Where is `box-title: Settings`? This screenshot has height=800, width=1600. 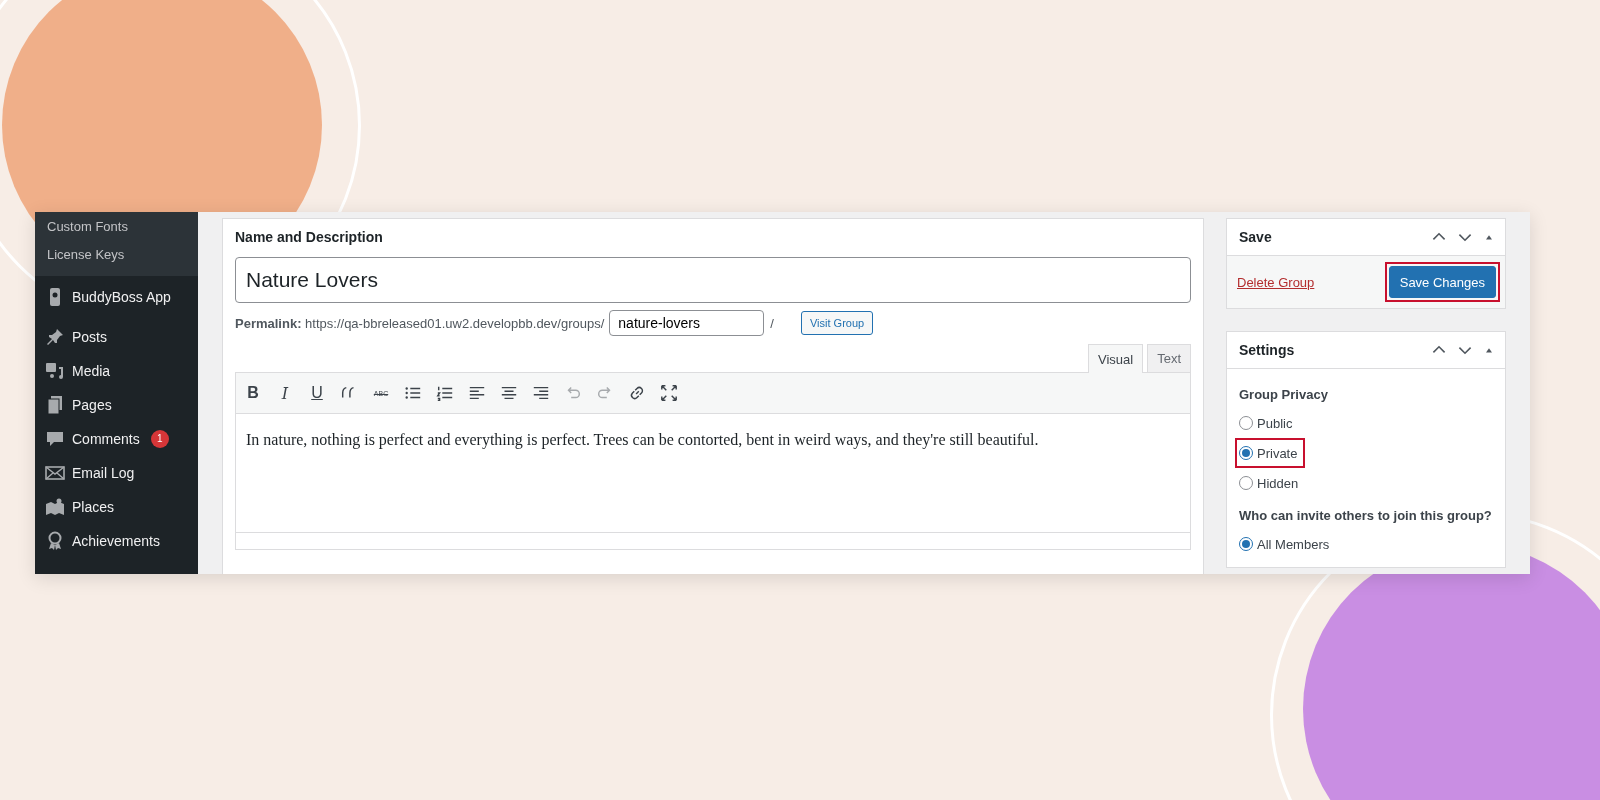 box-title: Settings is located at coordinates (1267, 350).